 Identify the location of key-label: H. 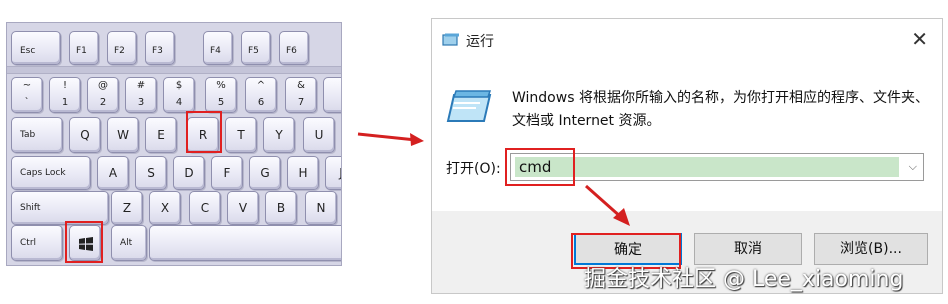
(303, 173).